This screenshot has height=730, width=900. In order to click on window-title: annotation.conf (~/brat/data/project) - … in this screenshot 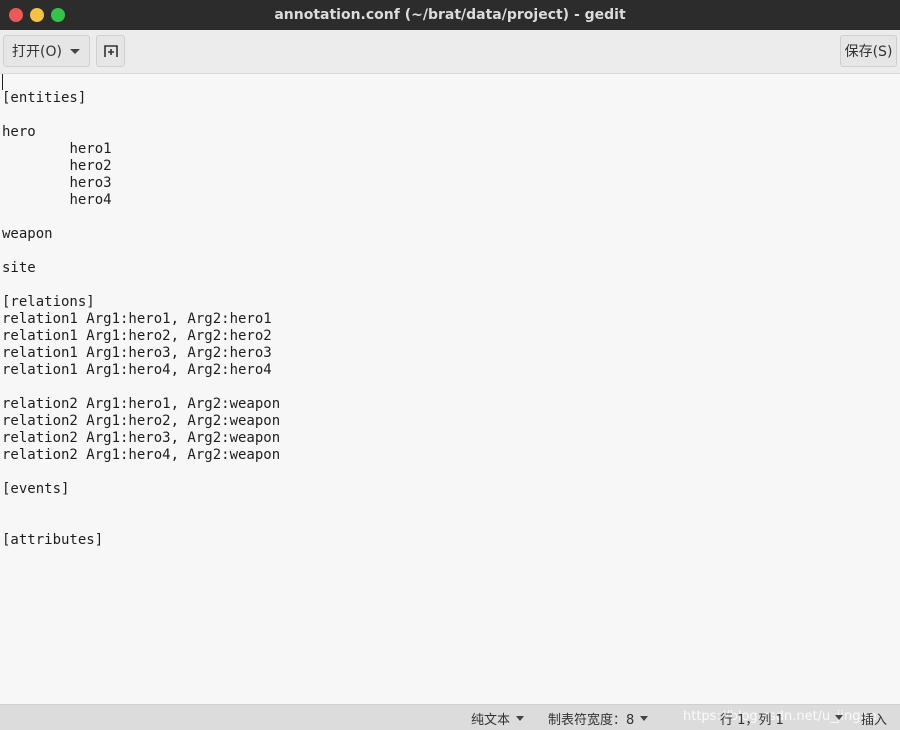, I will do `click(450, 15)`.